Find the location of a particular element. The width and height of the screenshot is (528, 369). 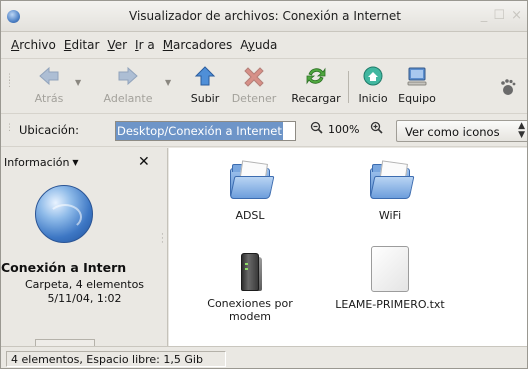

location-input: Desktop/Conexión a Internet is located at coordinates (205, 131).